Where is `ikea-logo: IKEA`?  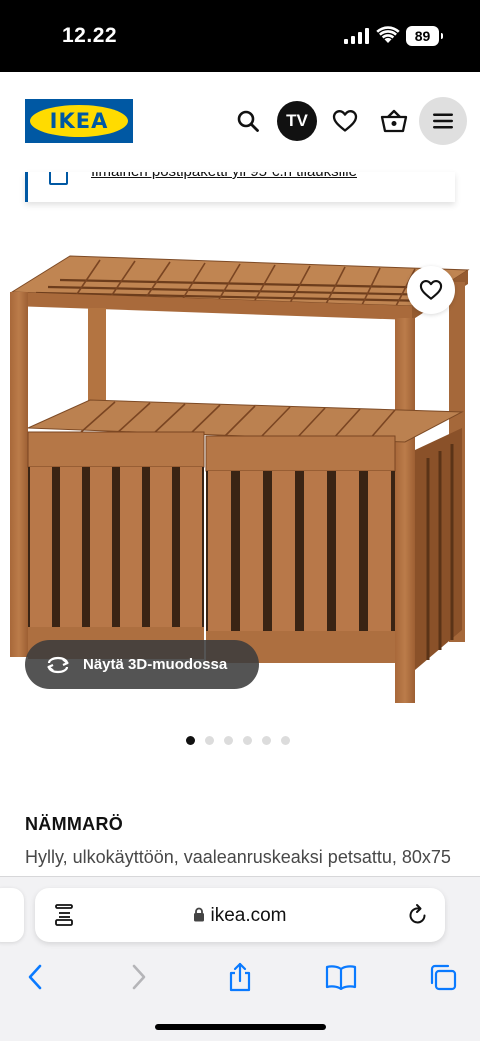
ikea-logo: IKEA is located at coordinates (79, 121).